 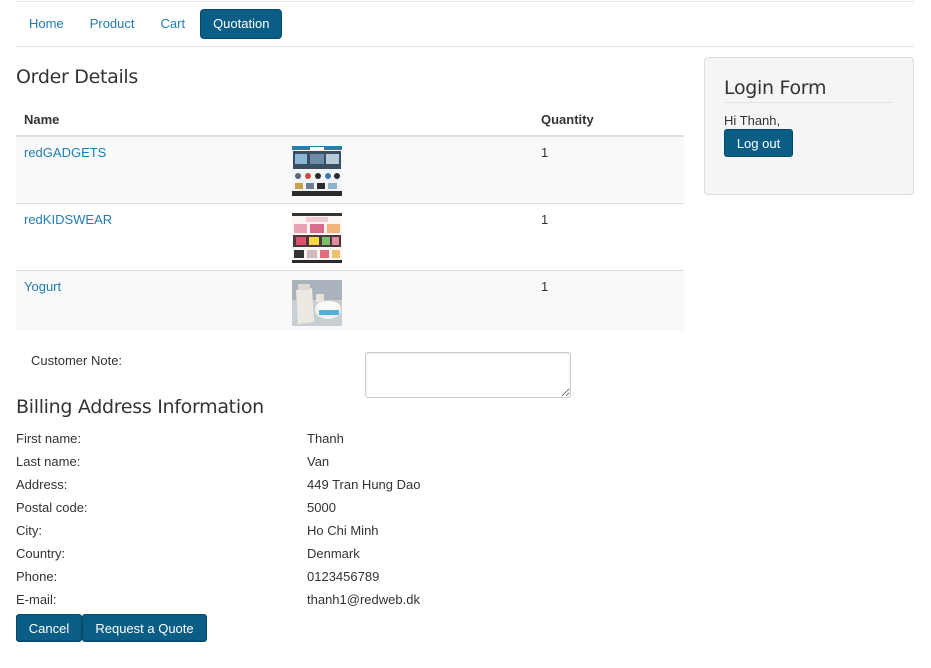 I want to click on top-divider, so click(x=465, y=1).